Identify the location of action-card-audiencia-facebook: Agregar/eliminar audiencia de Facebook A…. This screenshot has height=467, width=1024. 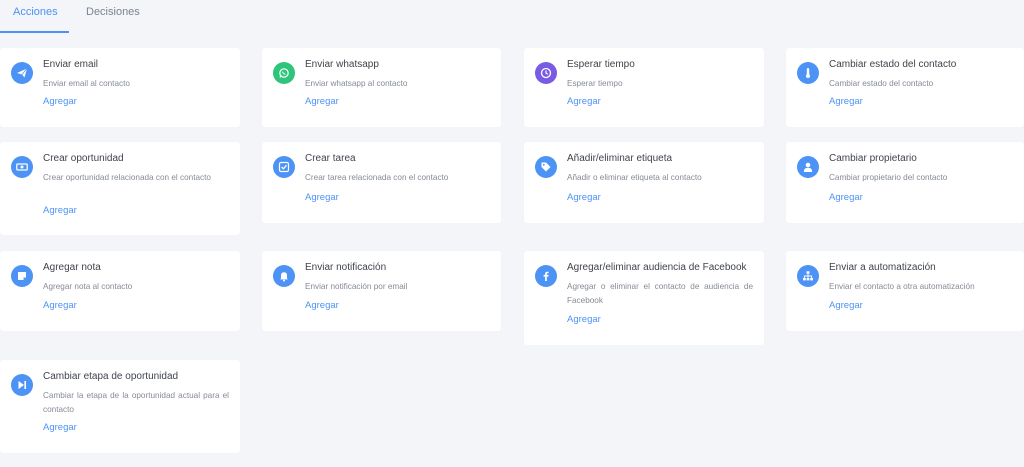
(644, 298).